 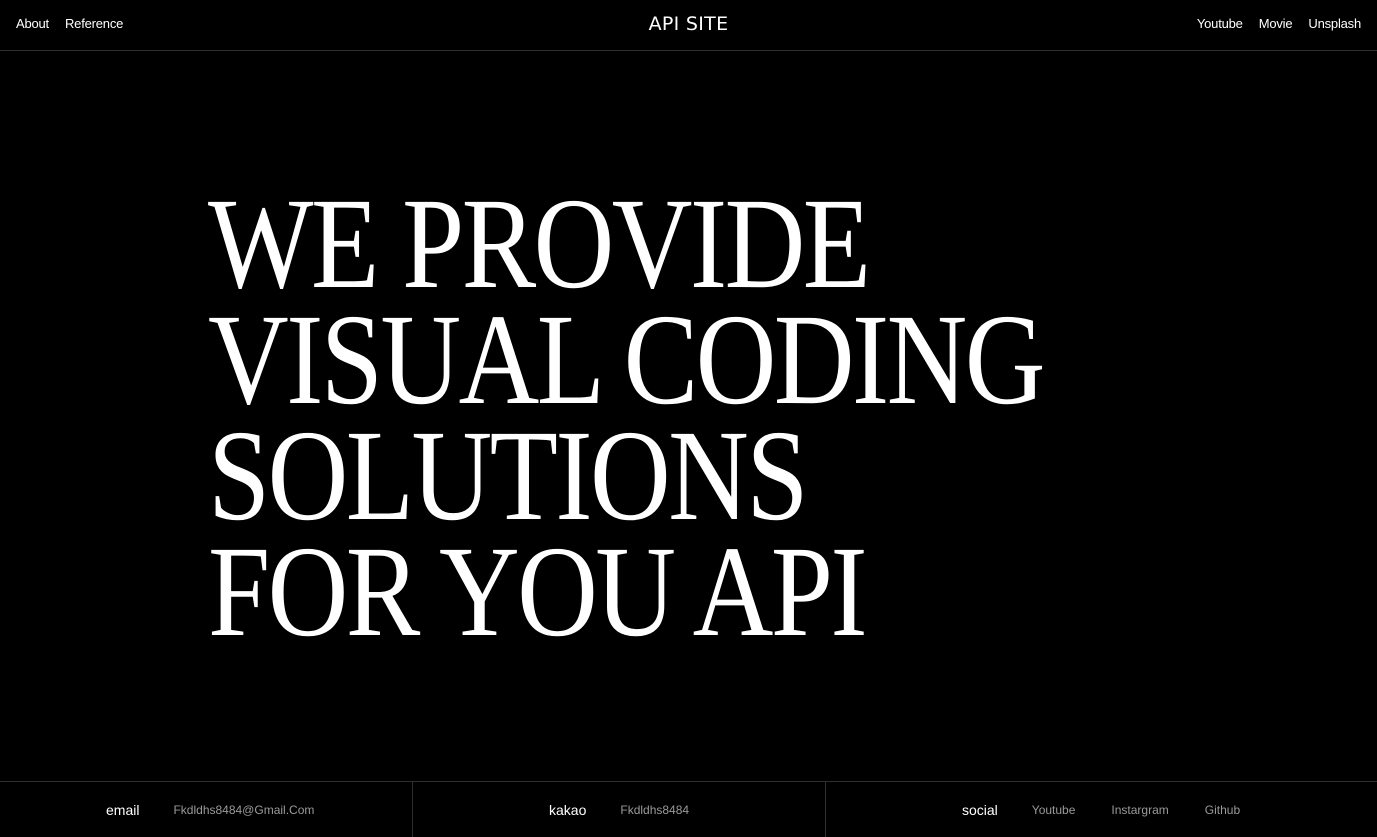 I want to click on email-label: email, so click(x=123, y=809).